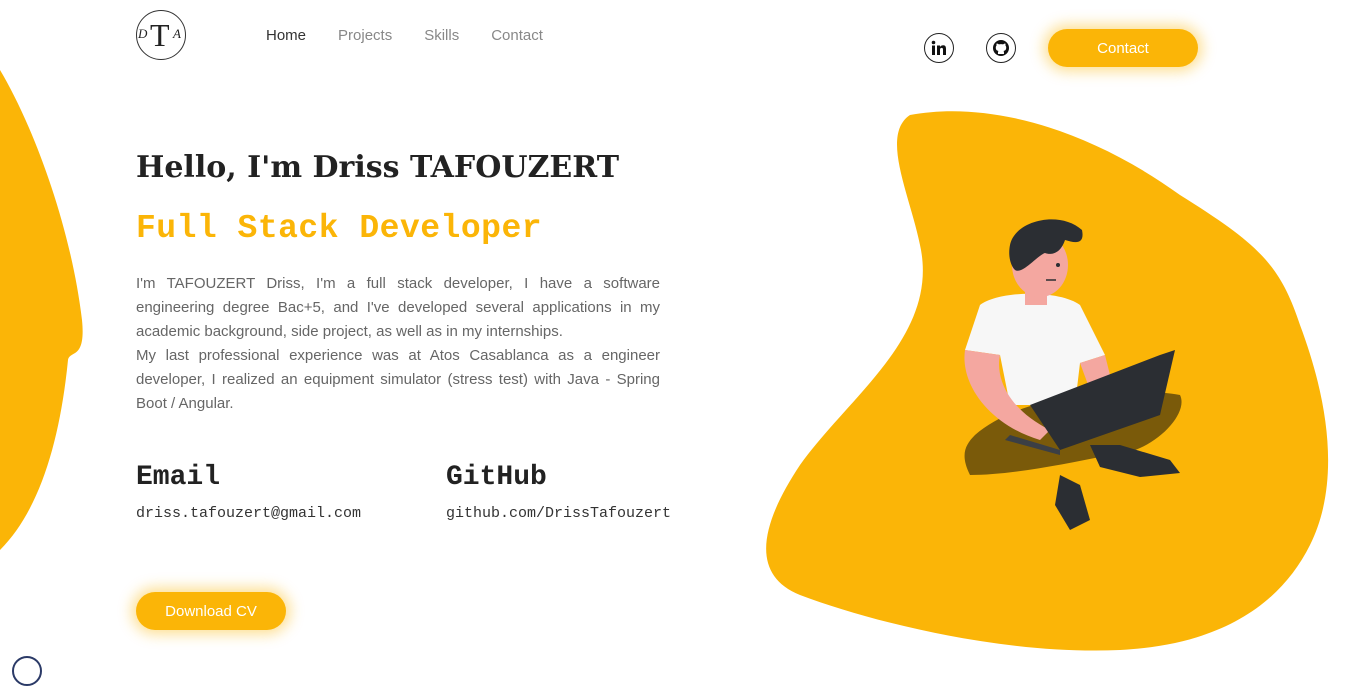  What do you see at coordinates (41, 310) in the screenshot?
I see `decorative-blob-left` at bounding box center [41, 310].